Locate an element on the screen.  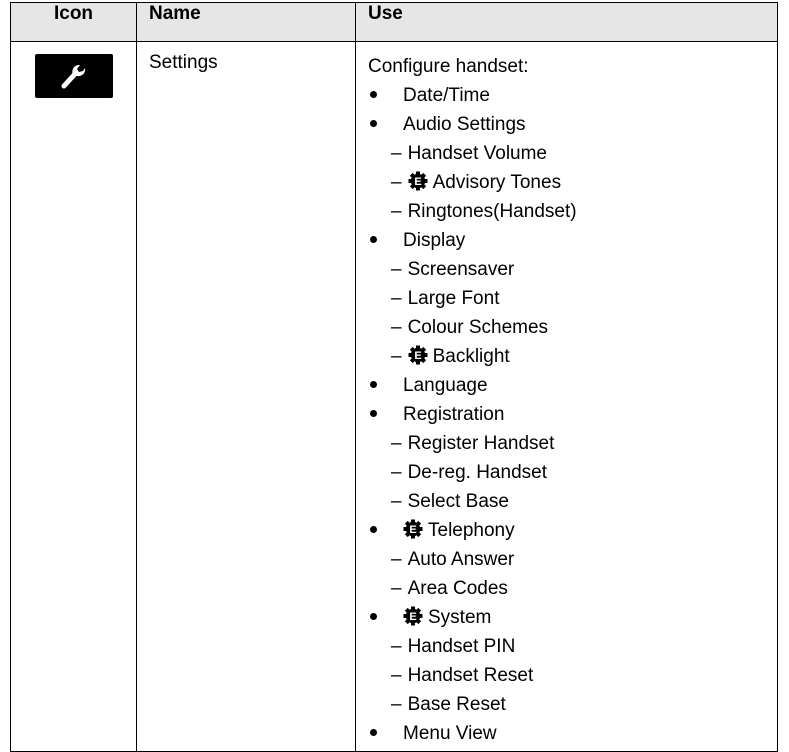
item-label: De-reg. Handset is located at coordinates (477, 472).